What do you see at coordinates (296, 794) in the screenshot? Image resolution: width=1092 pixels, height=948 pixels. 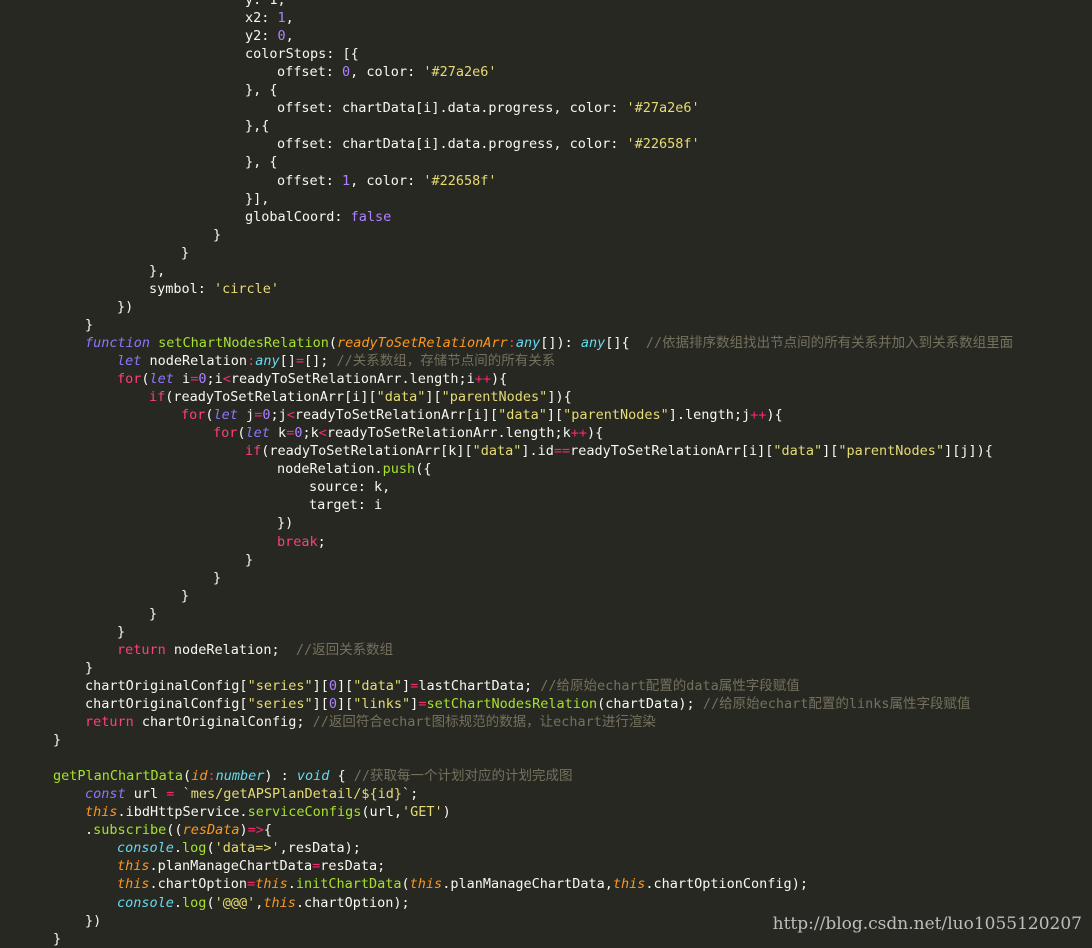 I see `code-token: `mes/getAPSPlanDetail/${id}`` at bounding box center [296, 794].